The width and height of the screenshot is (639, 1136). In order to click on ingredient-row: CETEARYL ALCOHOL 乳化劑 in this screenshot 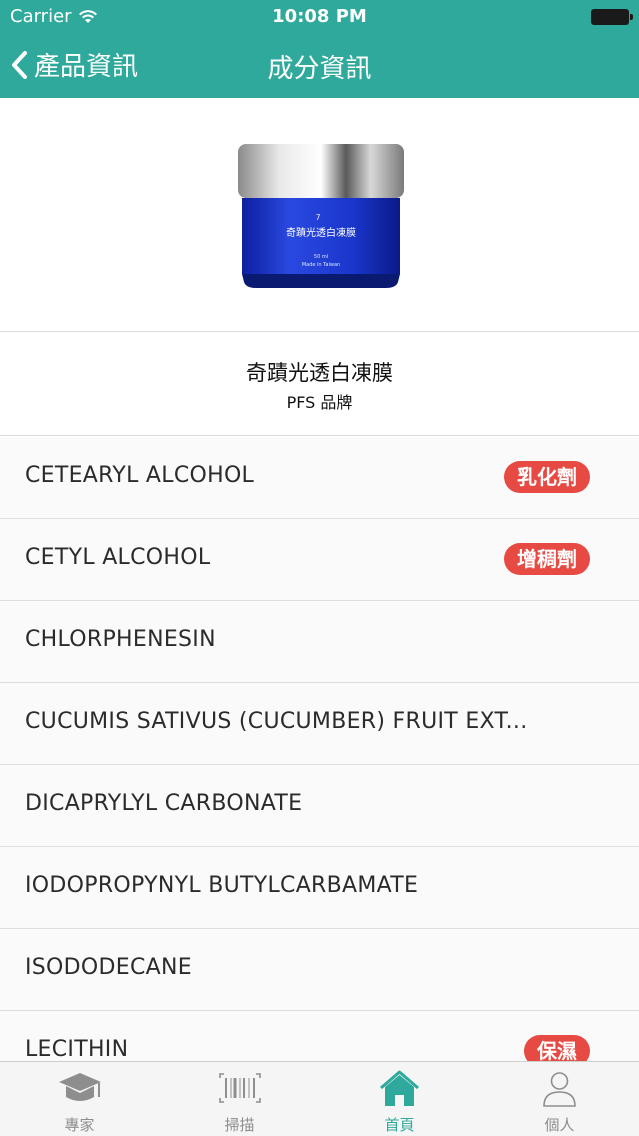, I will do `click(319, 478)`.